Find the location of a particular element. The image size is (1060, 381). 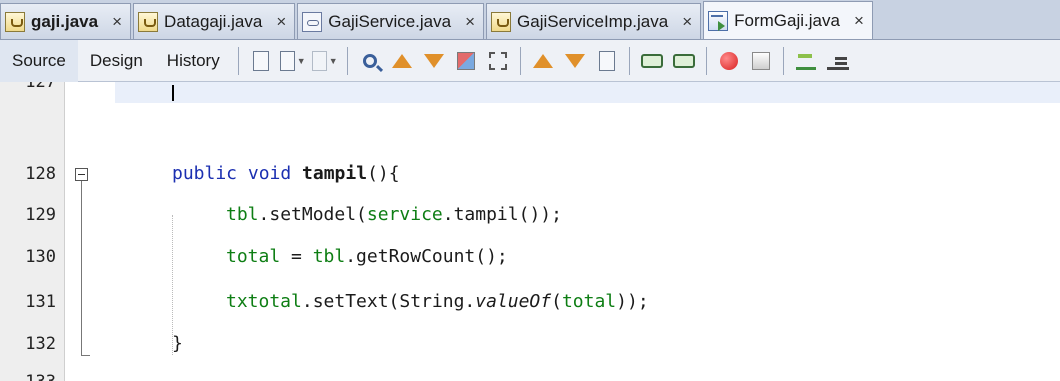

history-view-button: History is located at coordinates (193, 61).